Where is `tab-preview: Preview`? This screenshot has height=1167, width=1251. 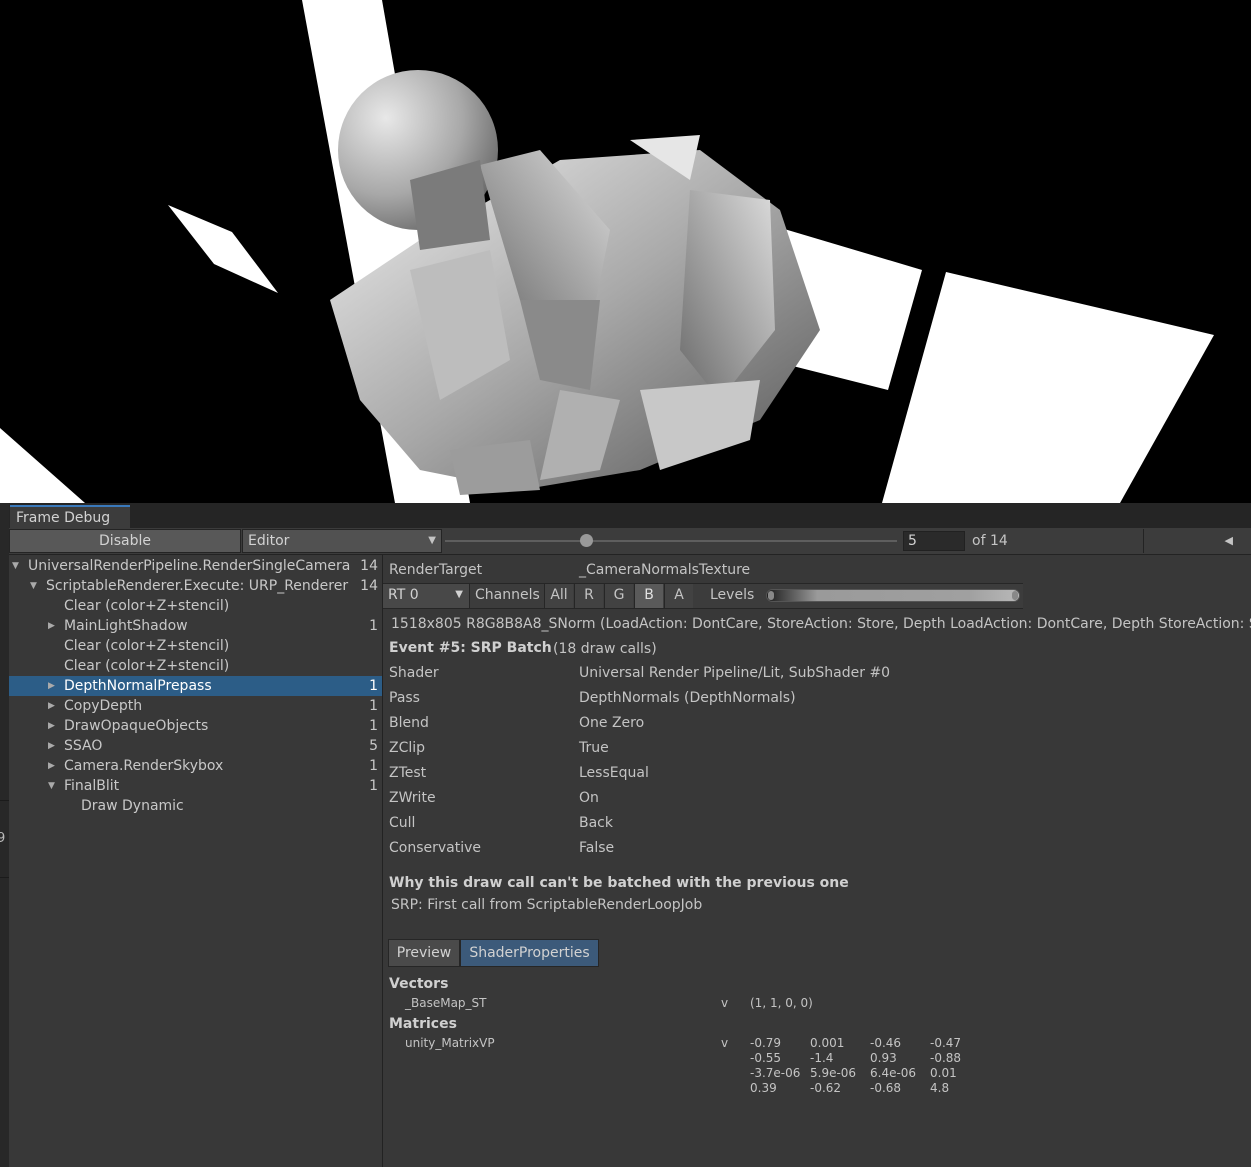 tab-preview: Preview is located at coordinates (424, 953).